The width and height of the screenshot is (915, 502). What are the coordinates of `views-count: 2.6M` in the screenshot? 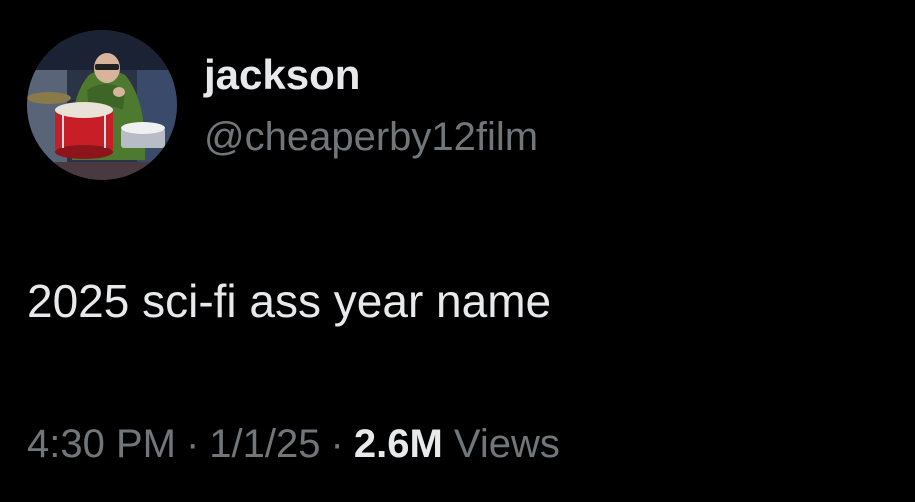 It's located at (398, 444).